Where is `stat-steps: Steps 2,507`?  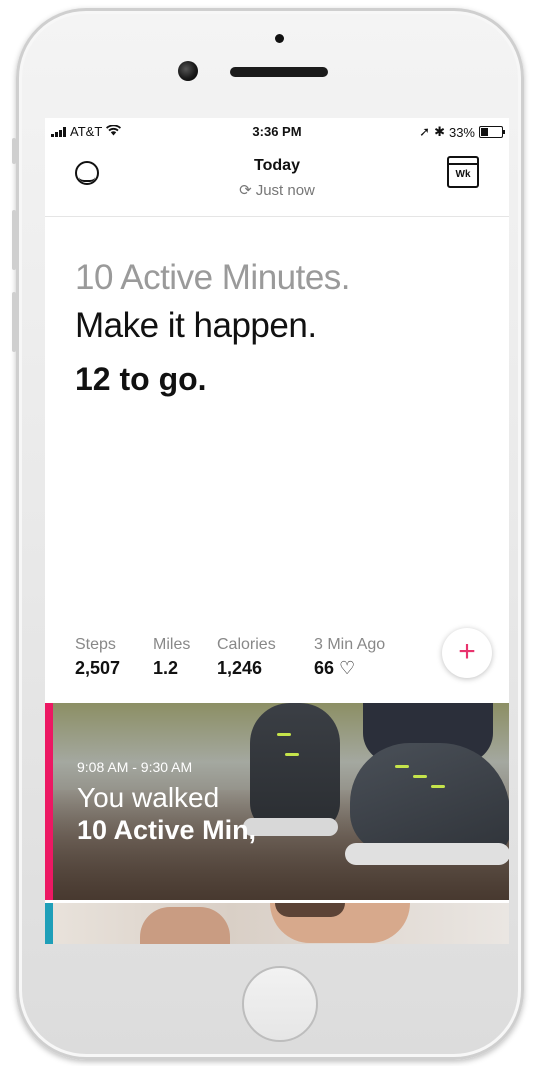 stat-steps: Steps 2,507 is located at coordinates (97, 657).